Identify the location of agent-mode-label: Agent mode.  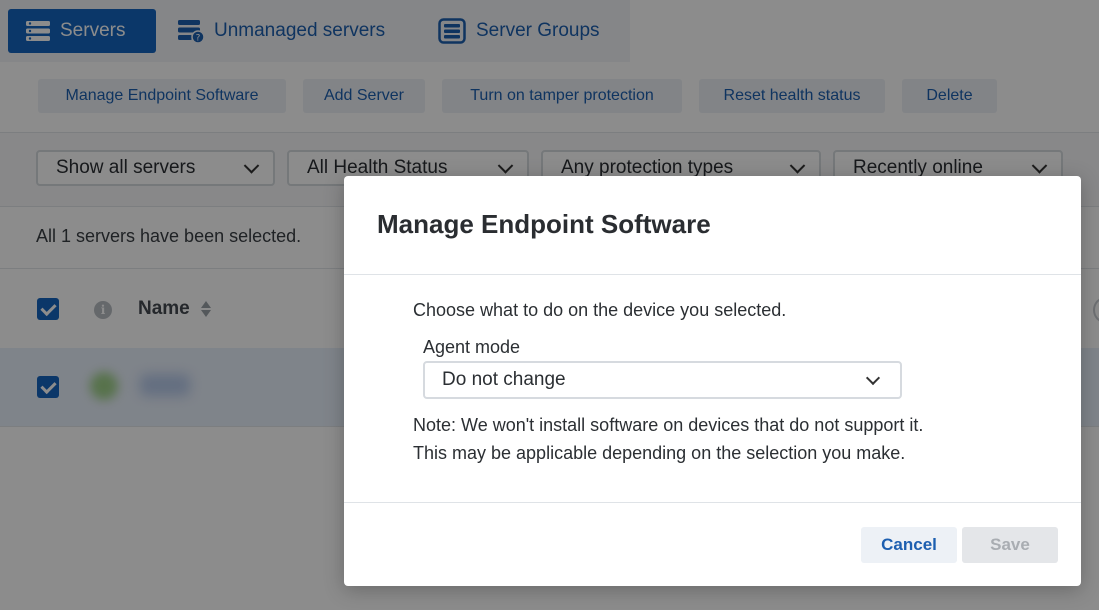
(472, 347).